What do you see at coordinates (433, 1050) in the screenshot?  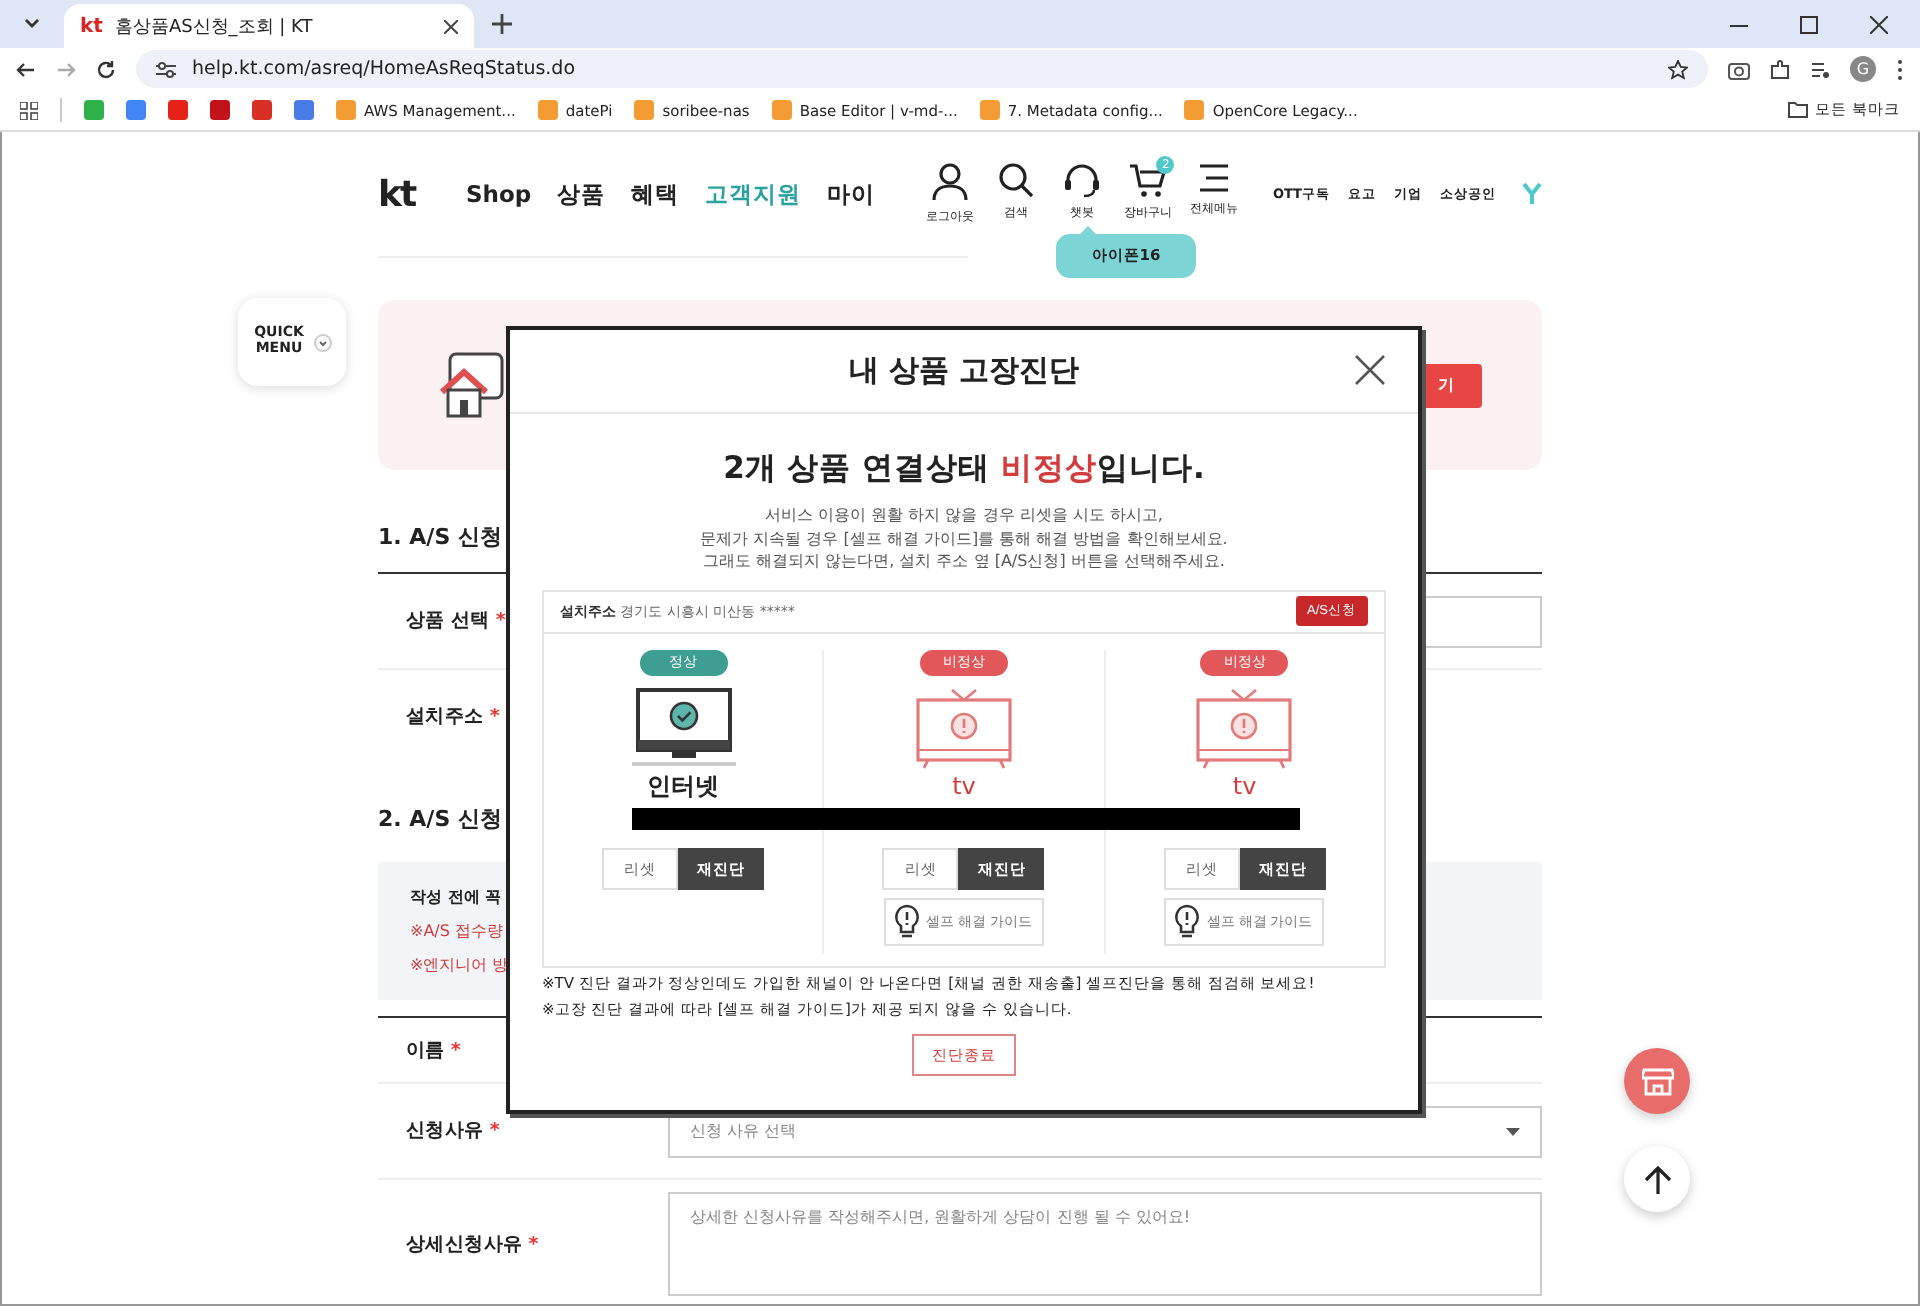 I see `field-label: 이름 *` at bounding box center [433, 1050].